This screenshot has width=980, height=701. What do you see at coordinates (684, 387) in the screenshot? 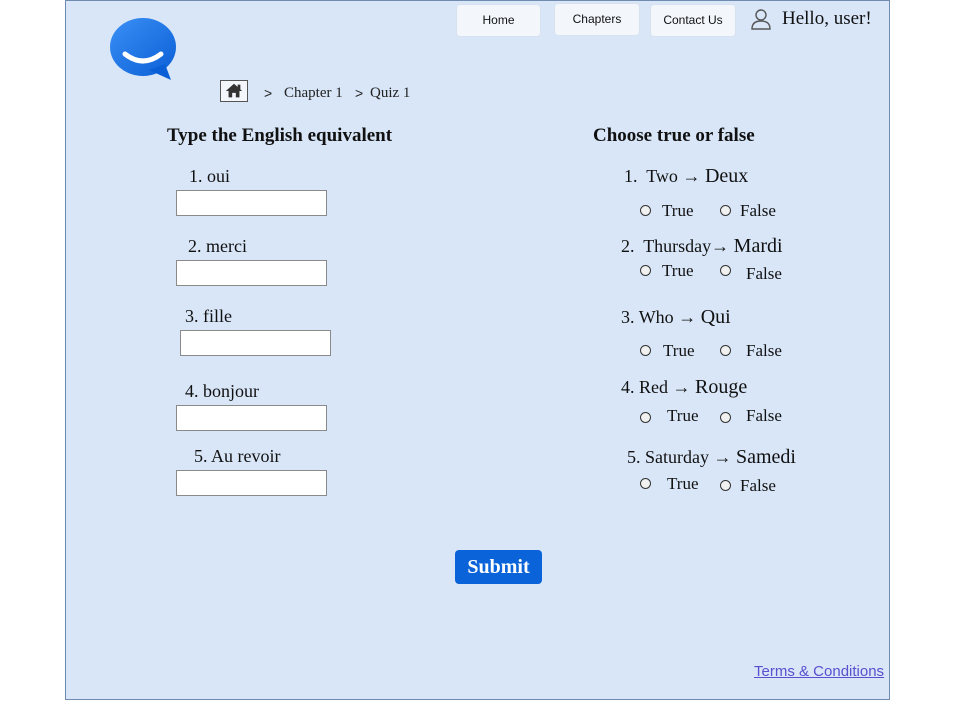
I see `true-false-question-4: 4. Red → Rouge` at bounding box center [684, 387].